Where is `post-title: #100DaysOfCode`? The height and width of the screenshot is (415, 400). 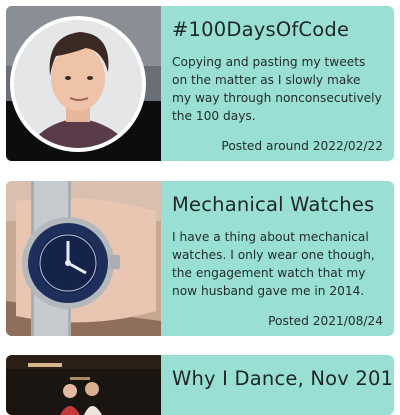
post-title: #100DaysOfCode is located at coordinates (277, 29).